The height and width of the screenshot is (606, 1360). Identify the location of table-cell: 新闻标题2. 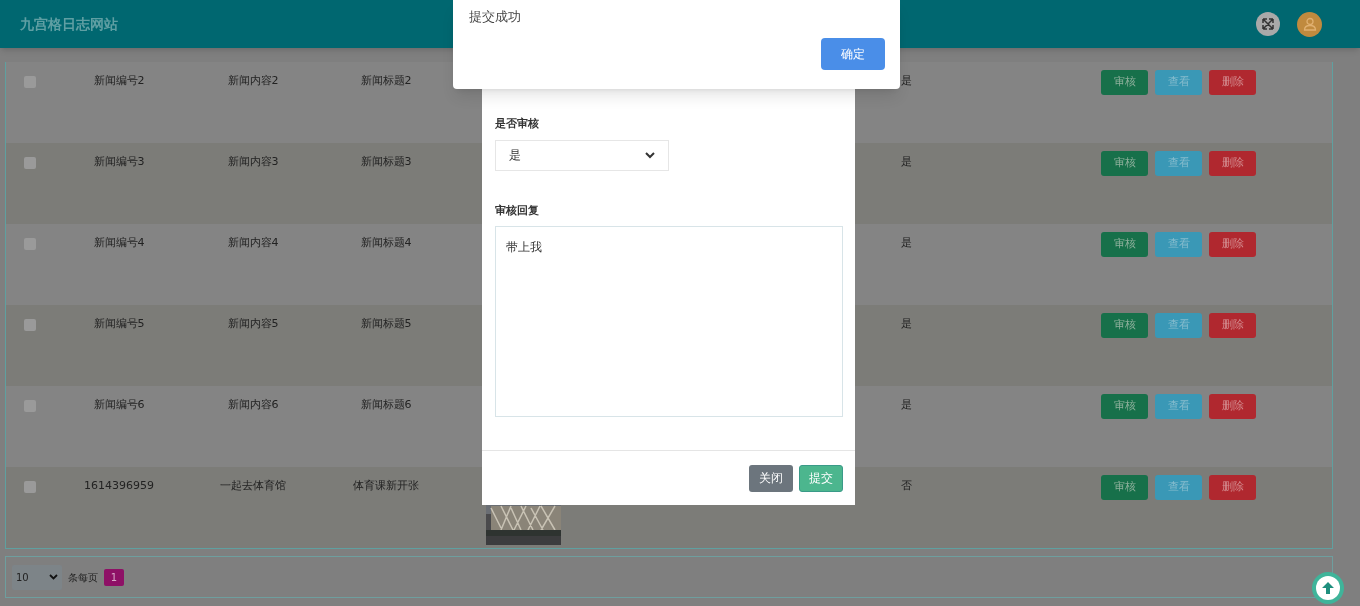
(386, 81).